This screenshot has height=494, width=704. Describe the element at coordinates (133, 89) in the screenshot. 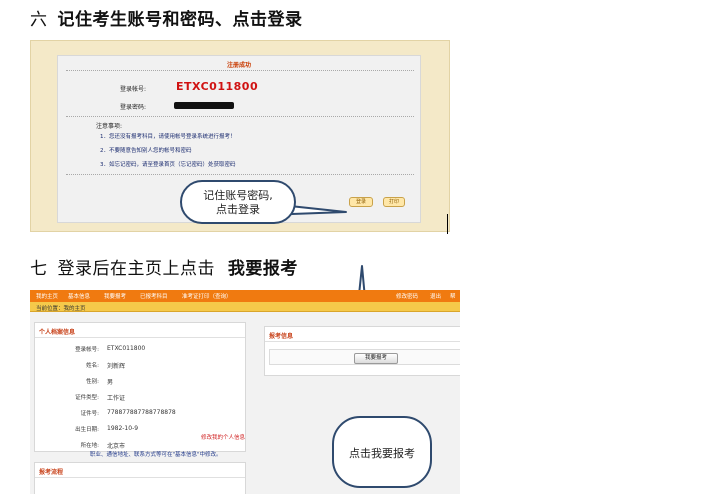

I see `account-label: 登录帐号:` at that location.